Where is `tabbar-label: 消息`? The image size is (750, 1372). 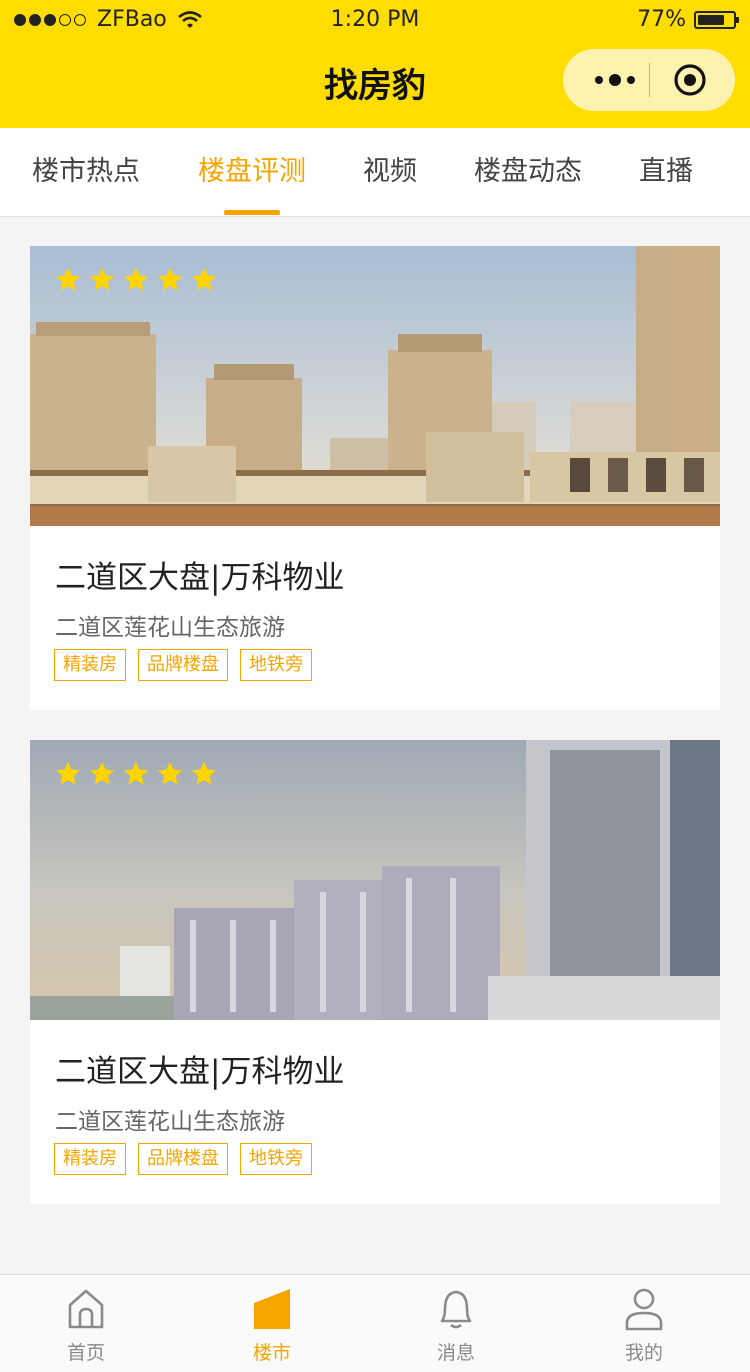
tabbar-label: 消息 is located at coordinates (455, 1353).